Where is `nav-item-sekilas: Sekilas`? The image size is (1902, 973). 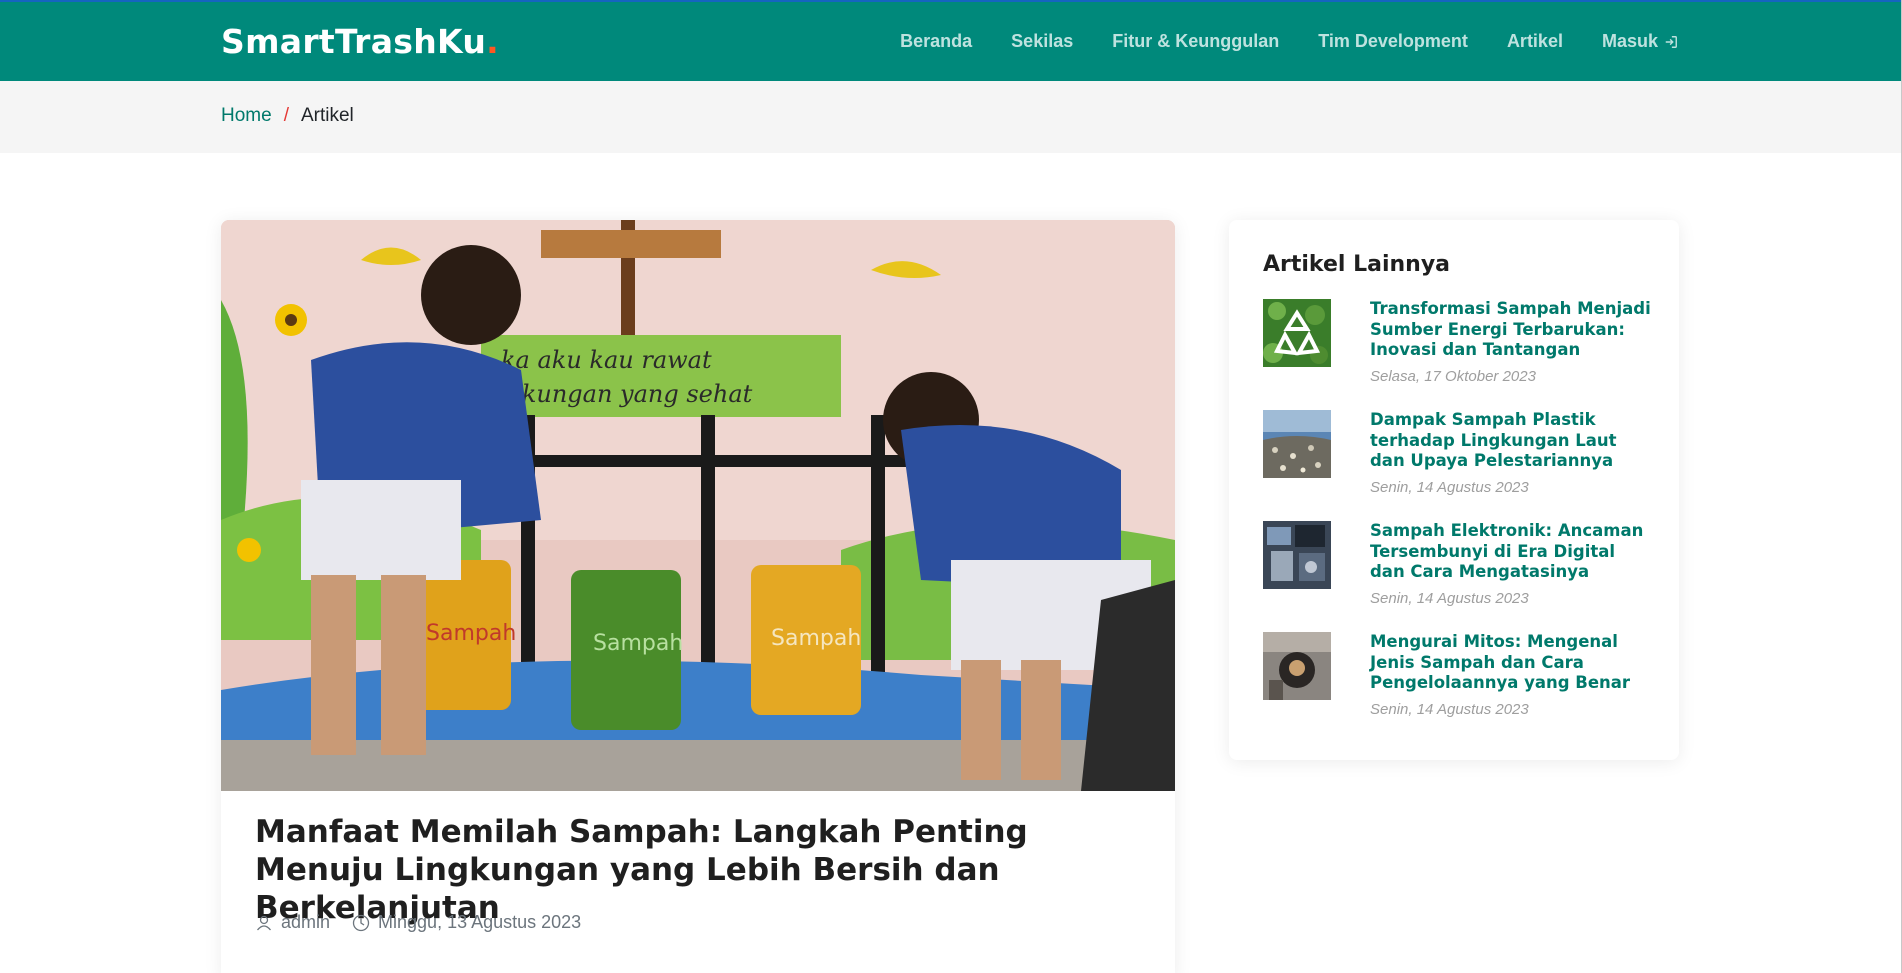
nav-item-sekilas: Sekilas is located at coordinates (1042, 41).